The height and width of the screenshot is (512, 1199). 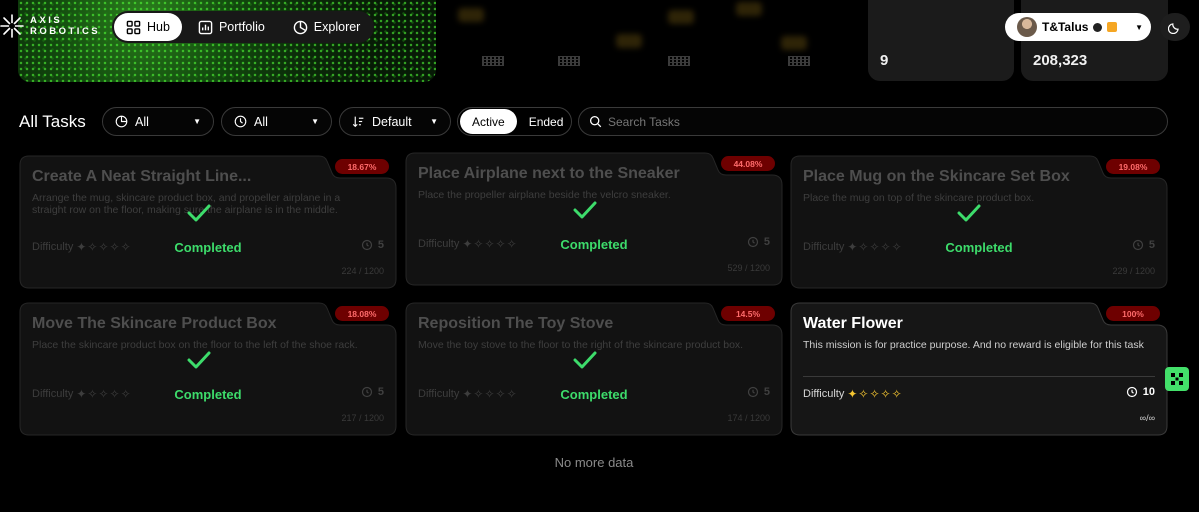 What do you see at coordinates (1140, 392) in the screenshot?
I see `time-estimate: 10` at bounding box center [1140, 392].